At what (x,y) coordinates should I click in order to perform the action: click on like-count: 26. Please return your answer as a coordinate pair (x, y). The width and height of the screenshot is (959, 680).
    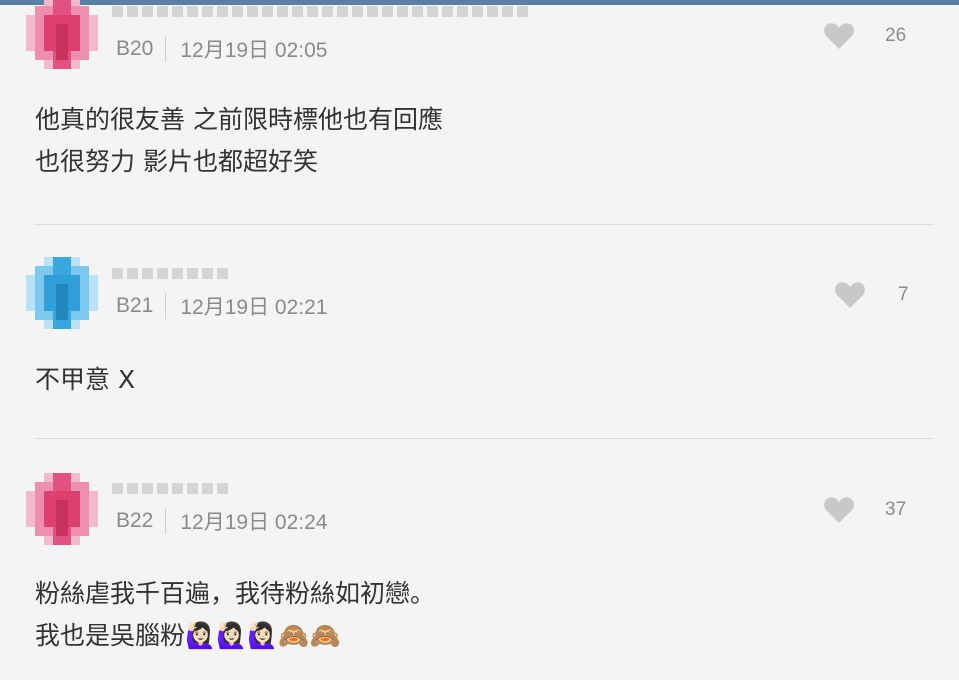
    Looking at the image, I should click on (896, 35).